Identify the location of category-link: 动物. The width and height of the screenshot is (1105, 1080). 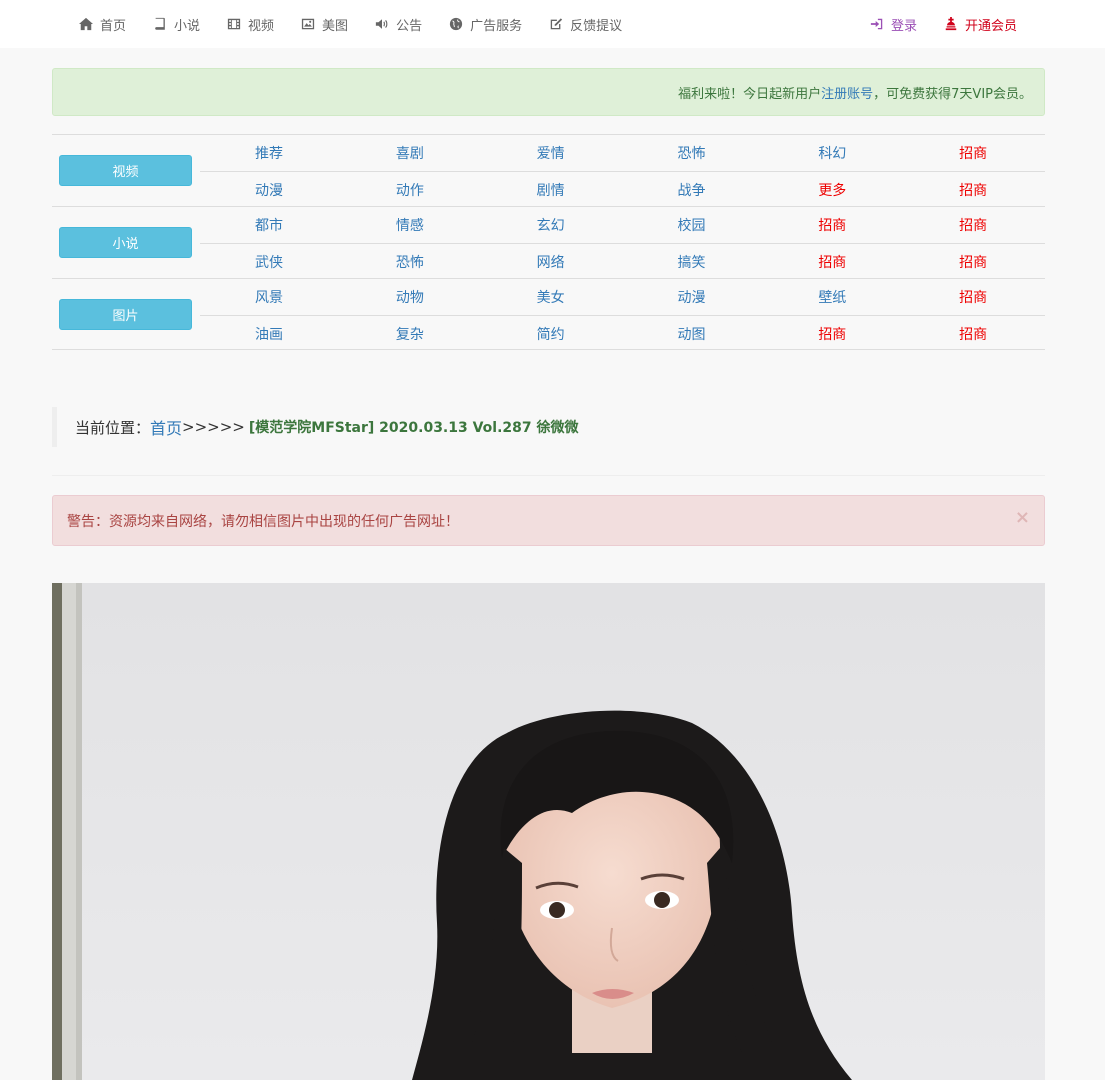
(411, 297).